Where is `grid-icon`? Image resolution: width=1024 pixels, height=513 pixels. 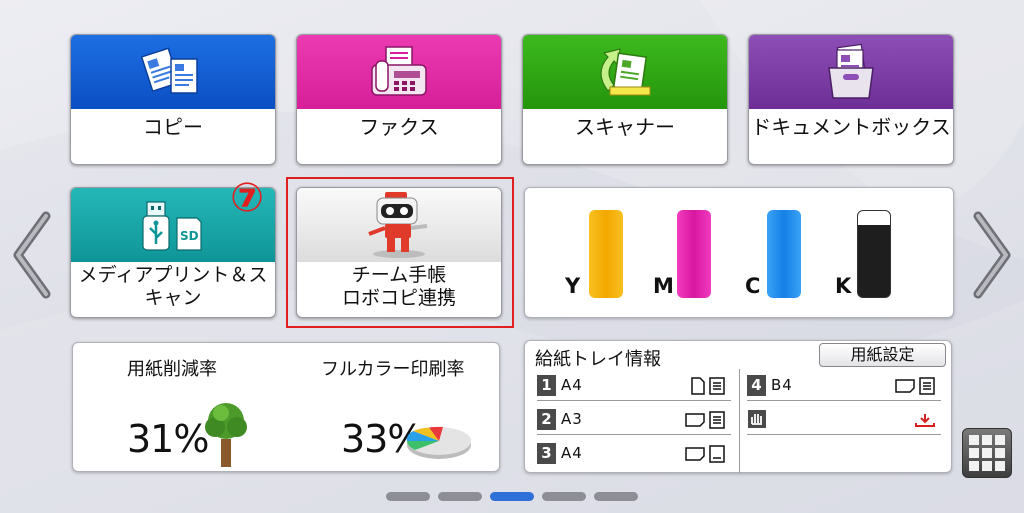
grid-icon is located at coordinates (974, 440).